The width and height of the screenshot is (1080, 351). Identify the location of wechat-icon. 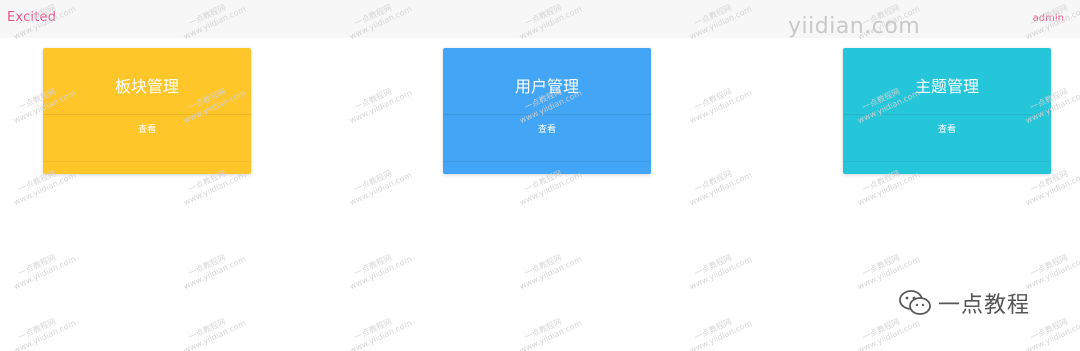
(915, 302).